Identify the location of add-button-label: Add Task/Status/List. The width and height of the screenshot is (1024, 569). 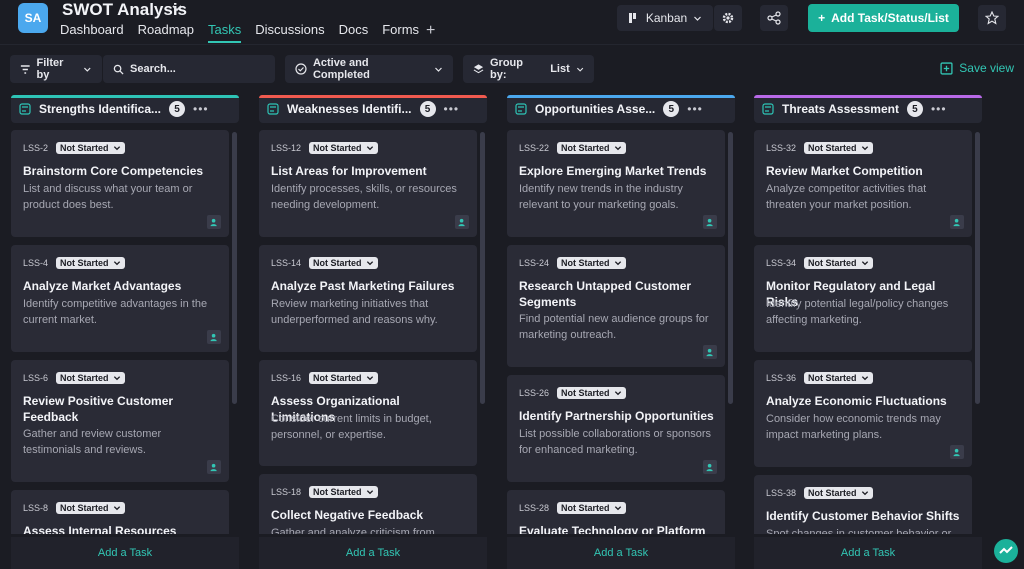
(890, 18).